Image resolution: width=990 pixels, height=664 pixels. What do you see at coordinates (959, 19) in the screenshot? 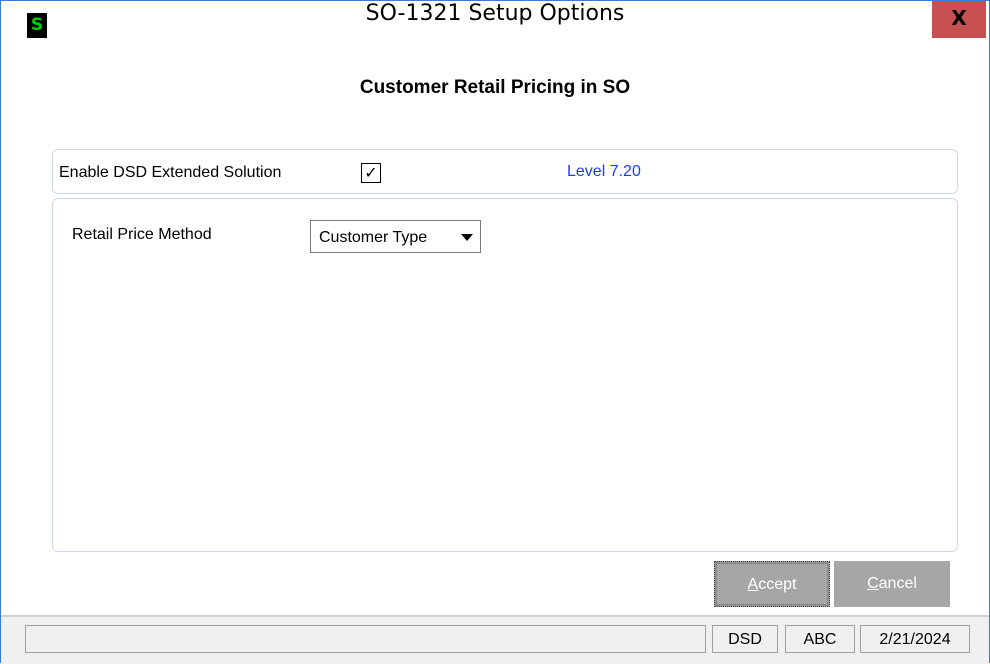
I see `close-button: X` at bounding box center [959, 19].